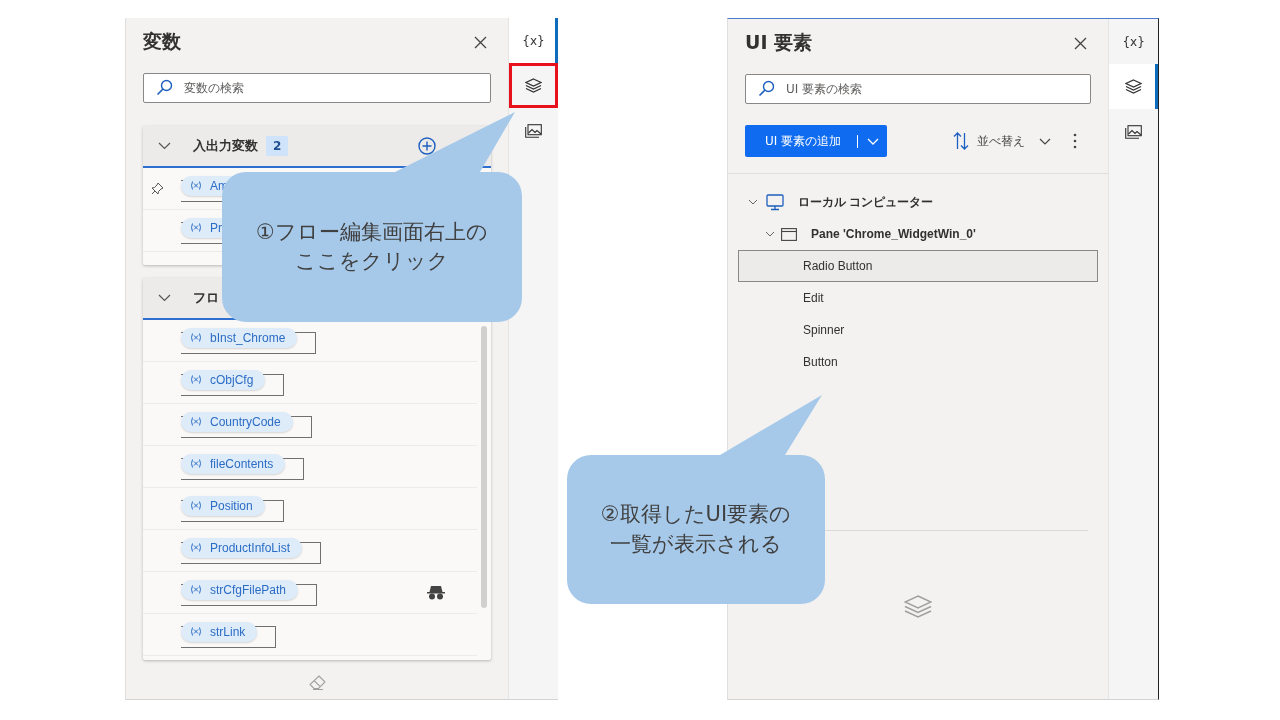 This screenshot has width=1280, height=720. What do you see at coordinates (233, 384) in the screenshot?
I see `variable-chip: cObjCfg` at bounding box center [233, 384].